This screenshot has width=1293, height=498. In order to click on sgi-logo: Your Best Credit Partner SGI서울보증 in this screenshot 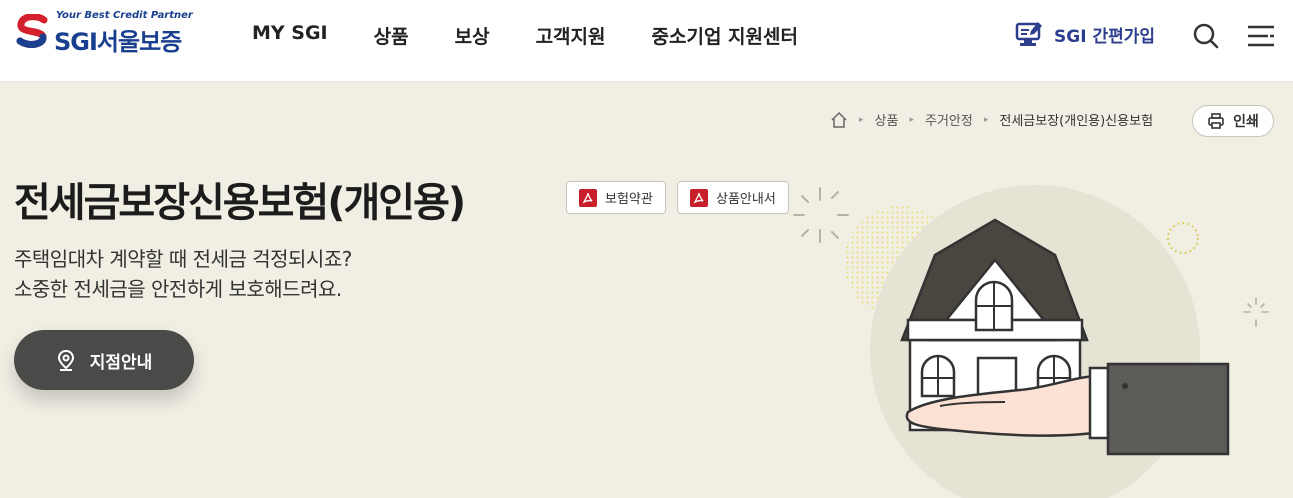, I will do `click(111, 33)`.